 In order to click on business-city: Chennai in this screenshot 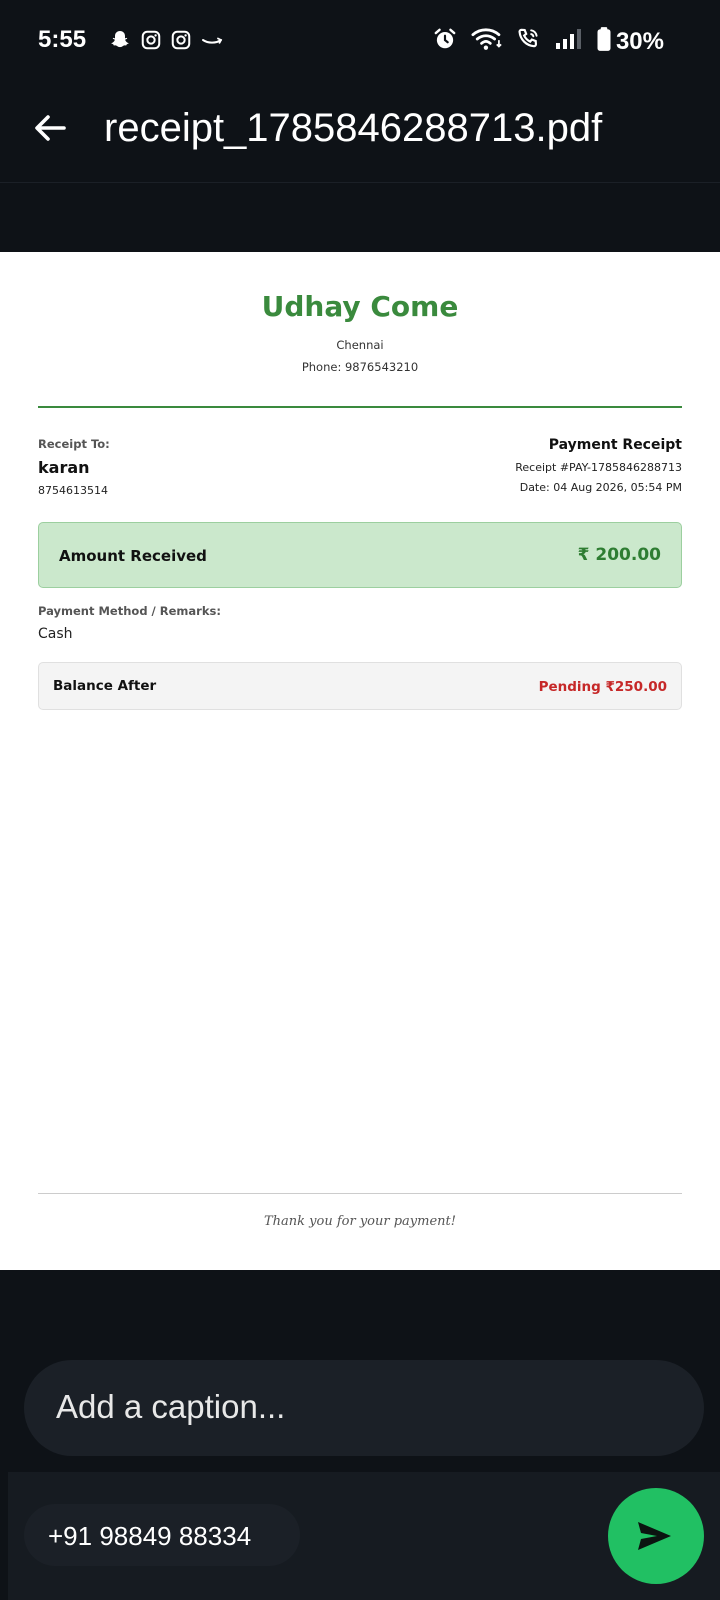, I will do `click(360, 345)`.